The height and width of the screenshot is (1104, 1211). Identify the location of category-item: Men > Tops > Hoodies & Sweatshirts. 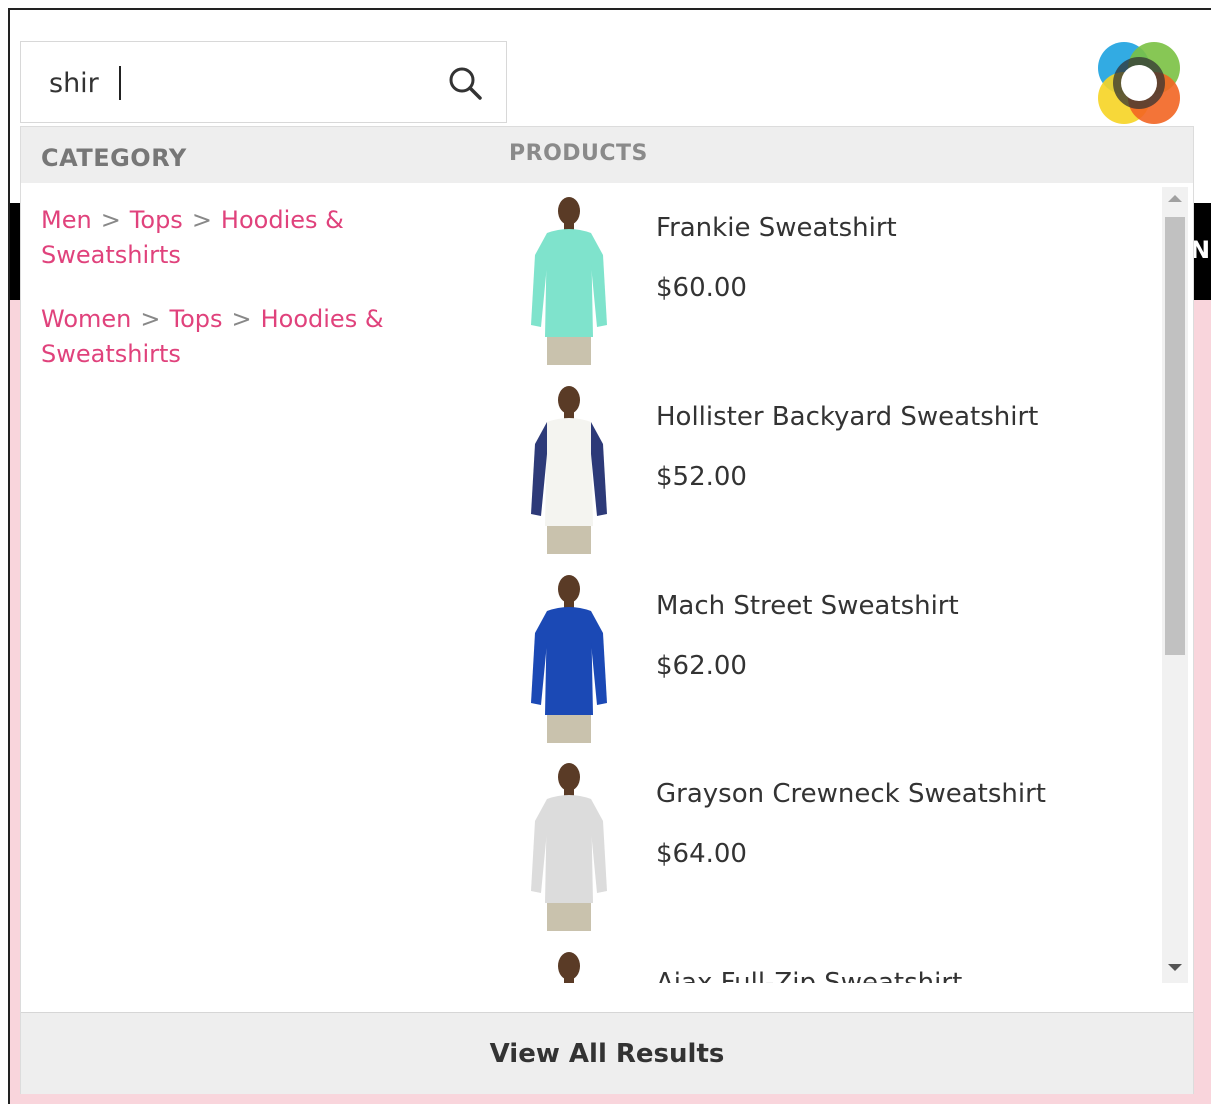
(251, 238).